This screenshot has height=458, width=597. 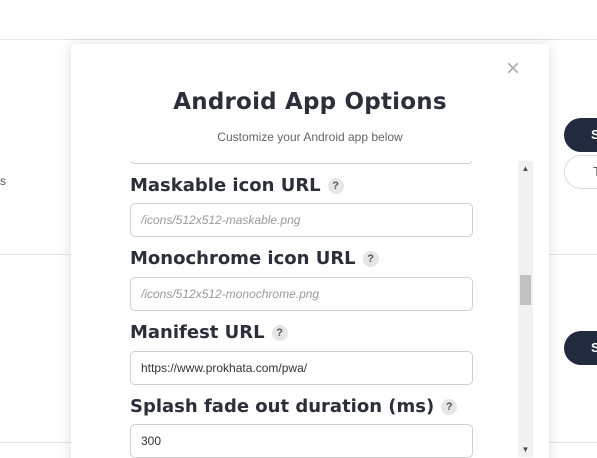 I want to click on scroll-down-icon: ▼, so click(x=525, y=449).